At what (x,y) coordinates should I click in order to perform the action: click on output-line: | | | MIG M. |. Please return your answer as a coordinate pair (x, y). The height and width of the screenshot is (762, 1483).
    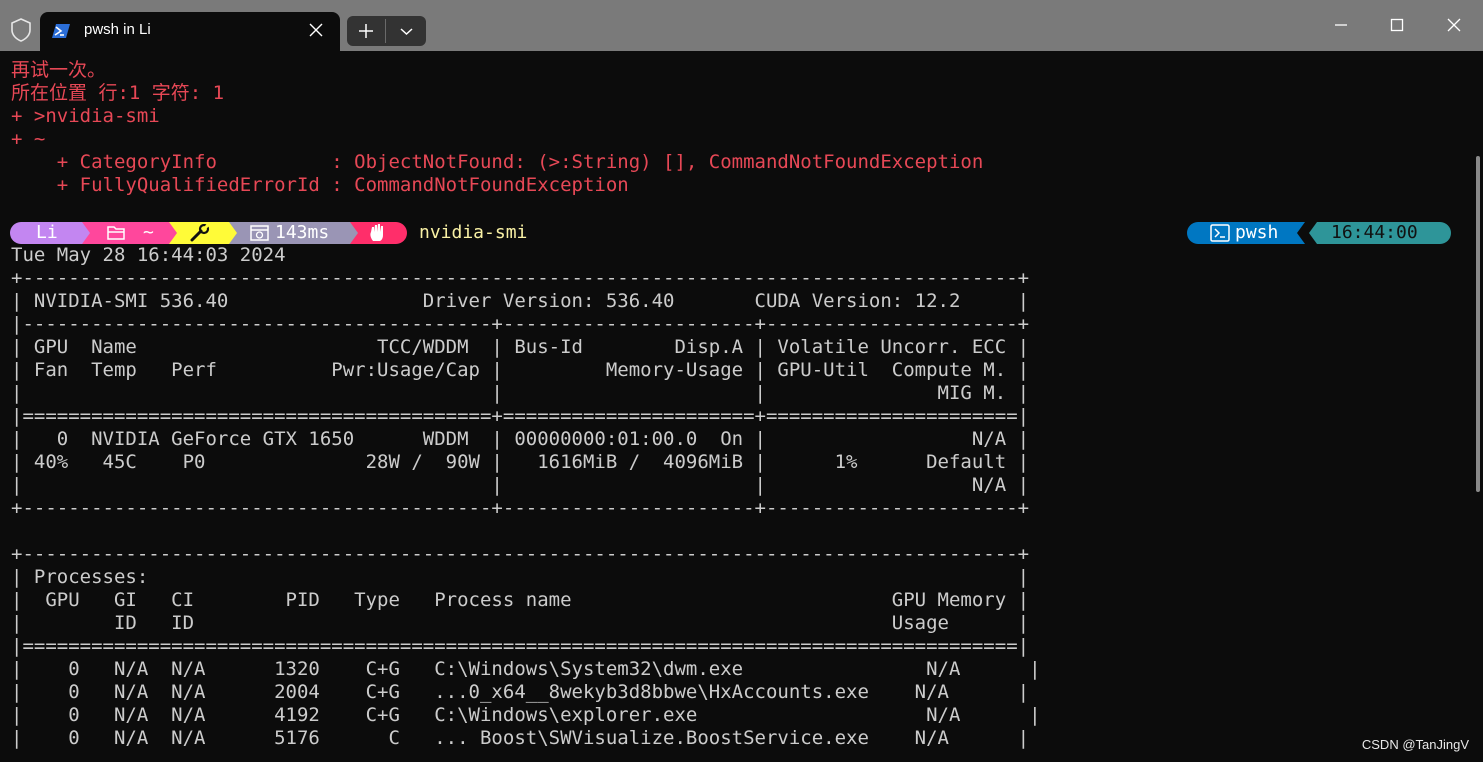
    Looking at the image, I should click on (520, 393).